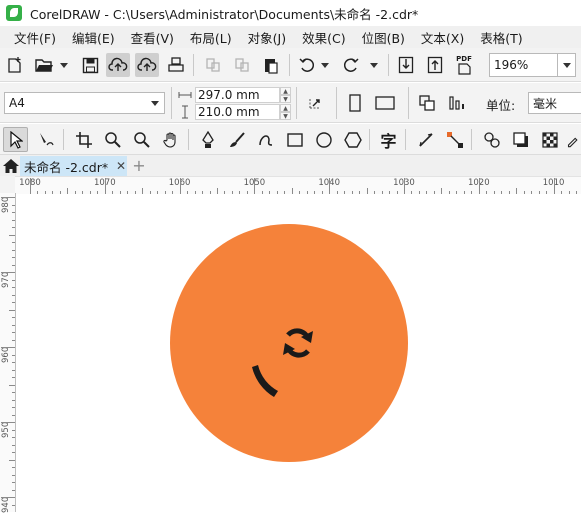 The width and height of the screenshot is (581, 513). I want to click on shape-tool-icon, so click(45, 139).